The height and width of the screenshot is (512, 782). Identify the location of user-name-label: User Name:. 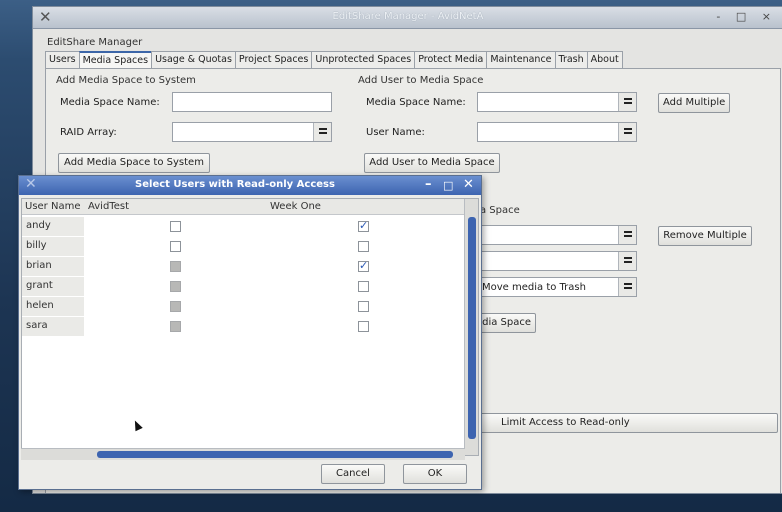
(395, 132).